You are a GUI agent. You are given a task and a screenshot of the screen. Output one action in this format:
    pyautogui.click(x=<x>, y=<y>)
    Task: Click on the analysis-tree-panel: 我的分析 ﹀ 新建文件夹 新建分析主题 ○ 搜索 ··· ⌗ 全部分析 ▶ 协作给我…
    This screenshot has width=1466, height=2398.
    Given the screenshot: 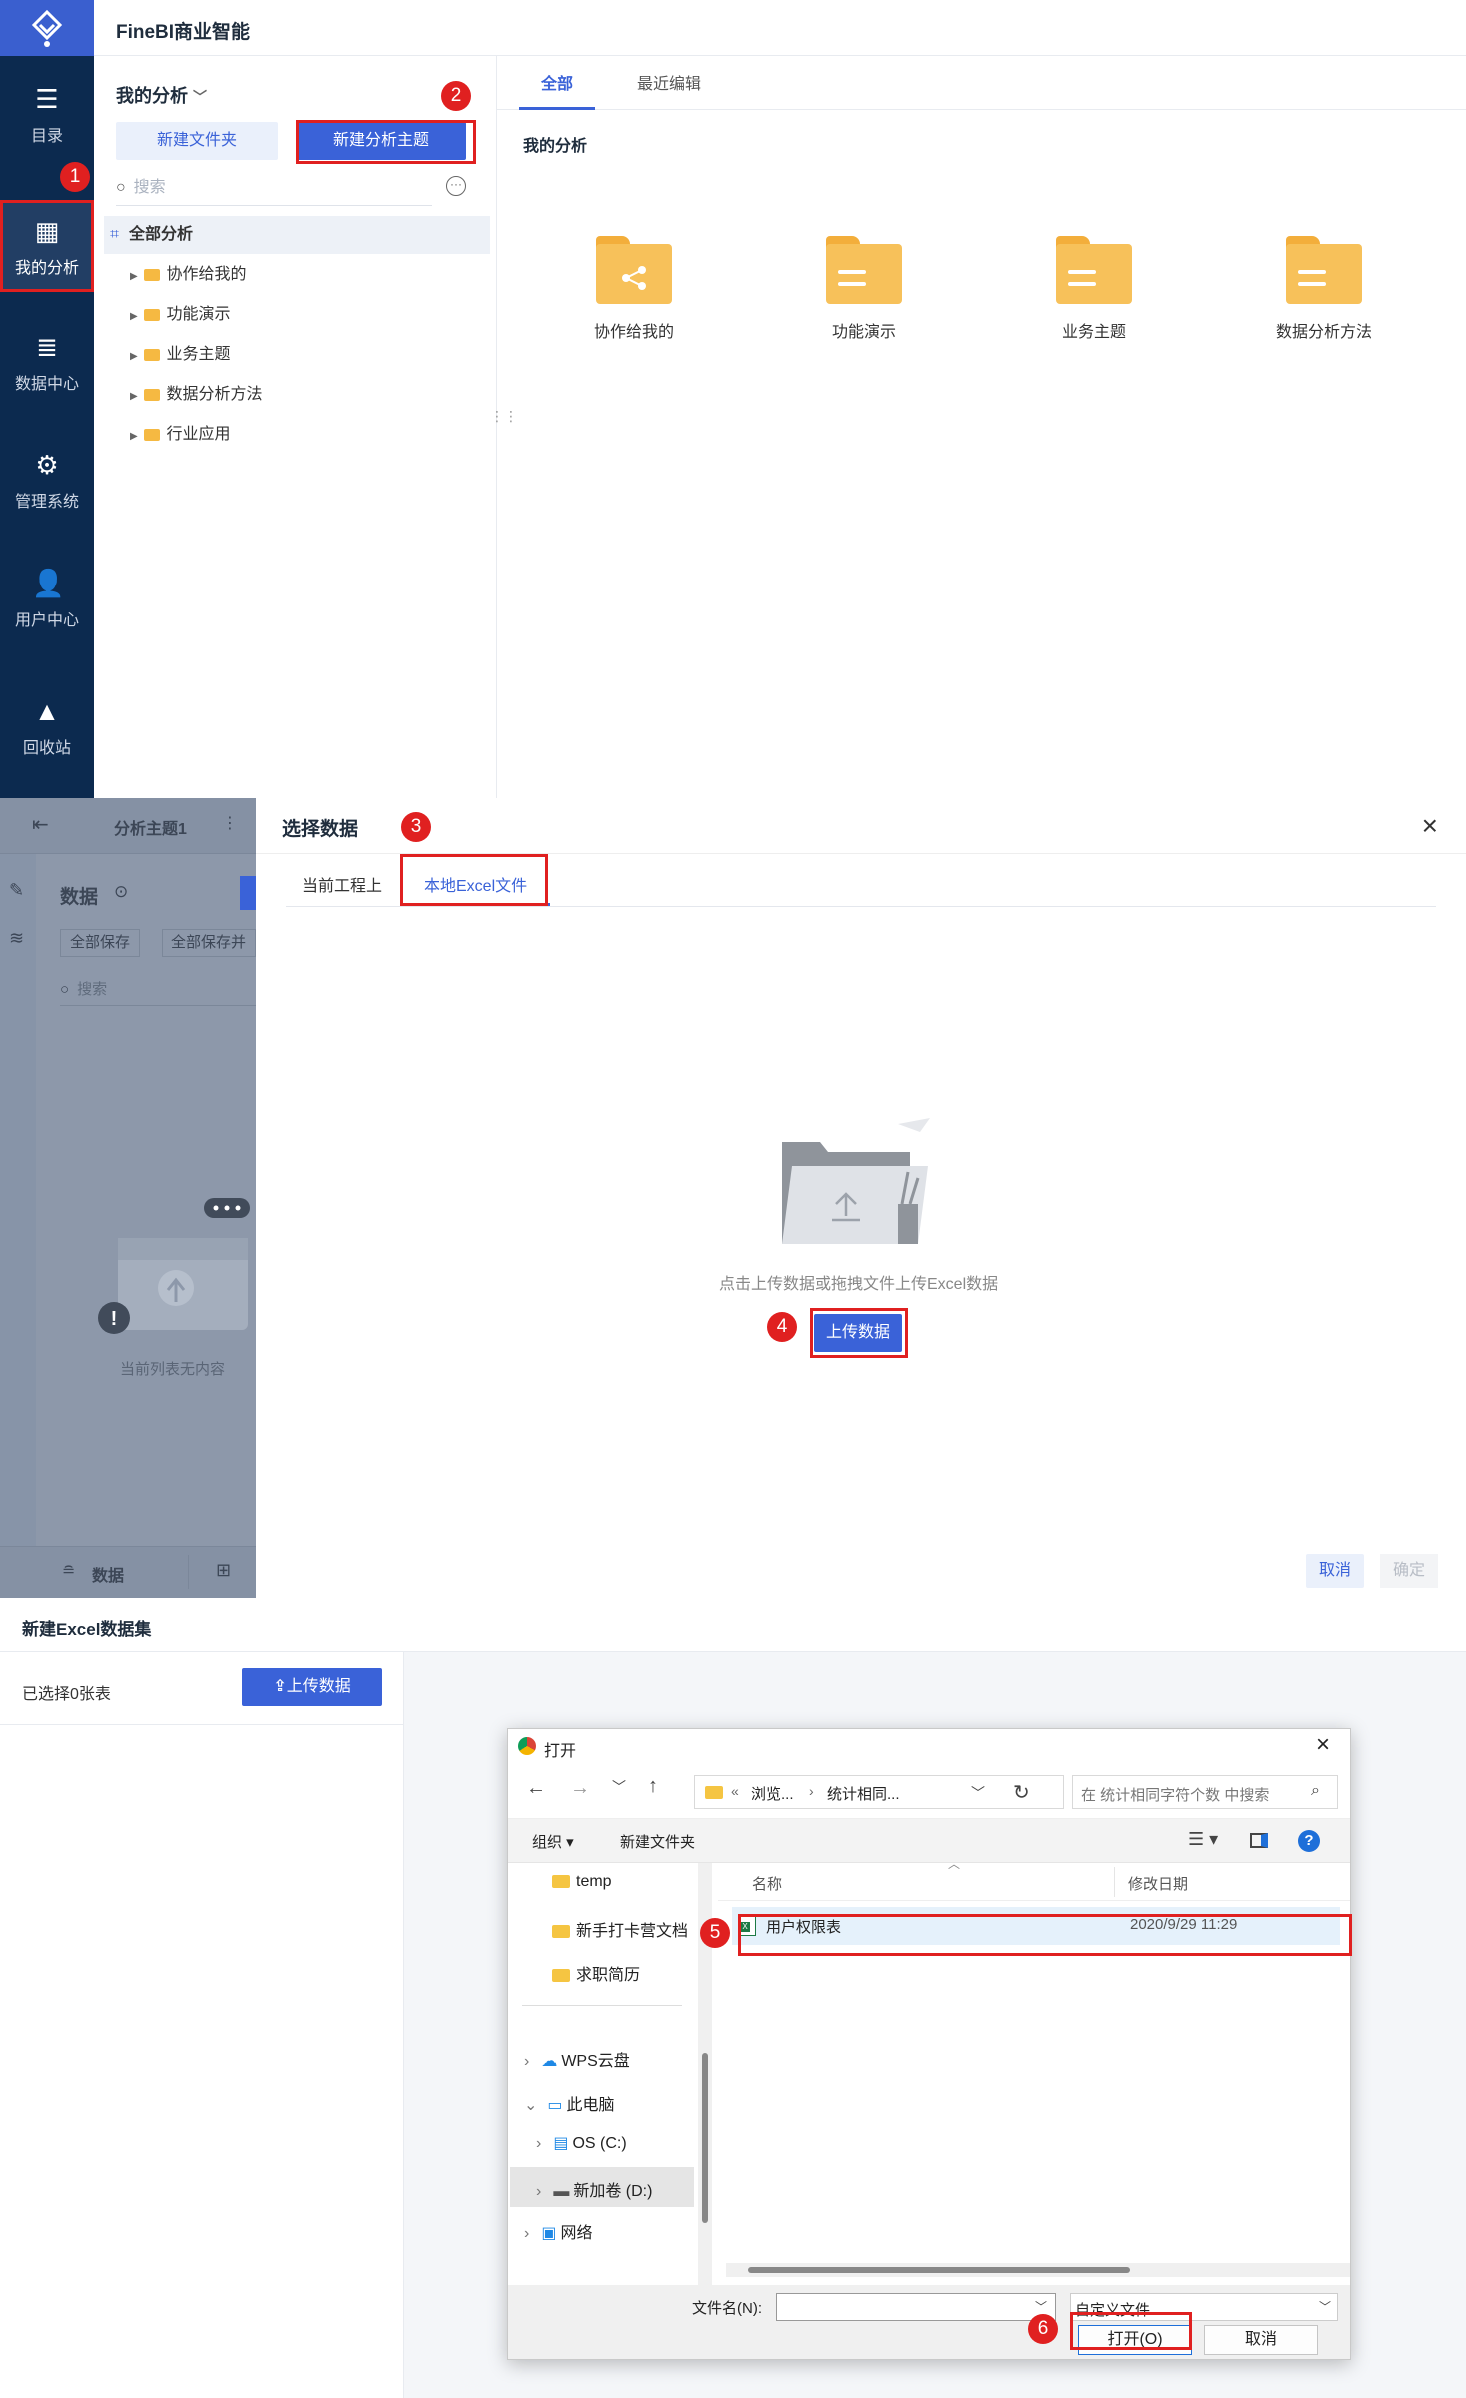 What is the action you would take?
    pyautogui.click(x=306, y=427)
    